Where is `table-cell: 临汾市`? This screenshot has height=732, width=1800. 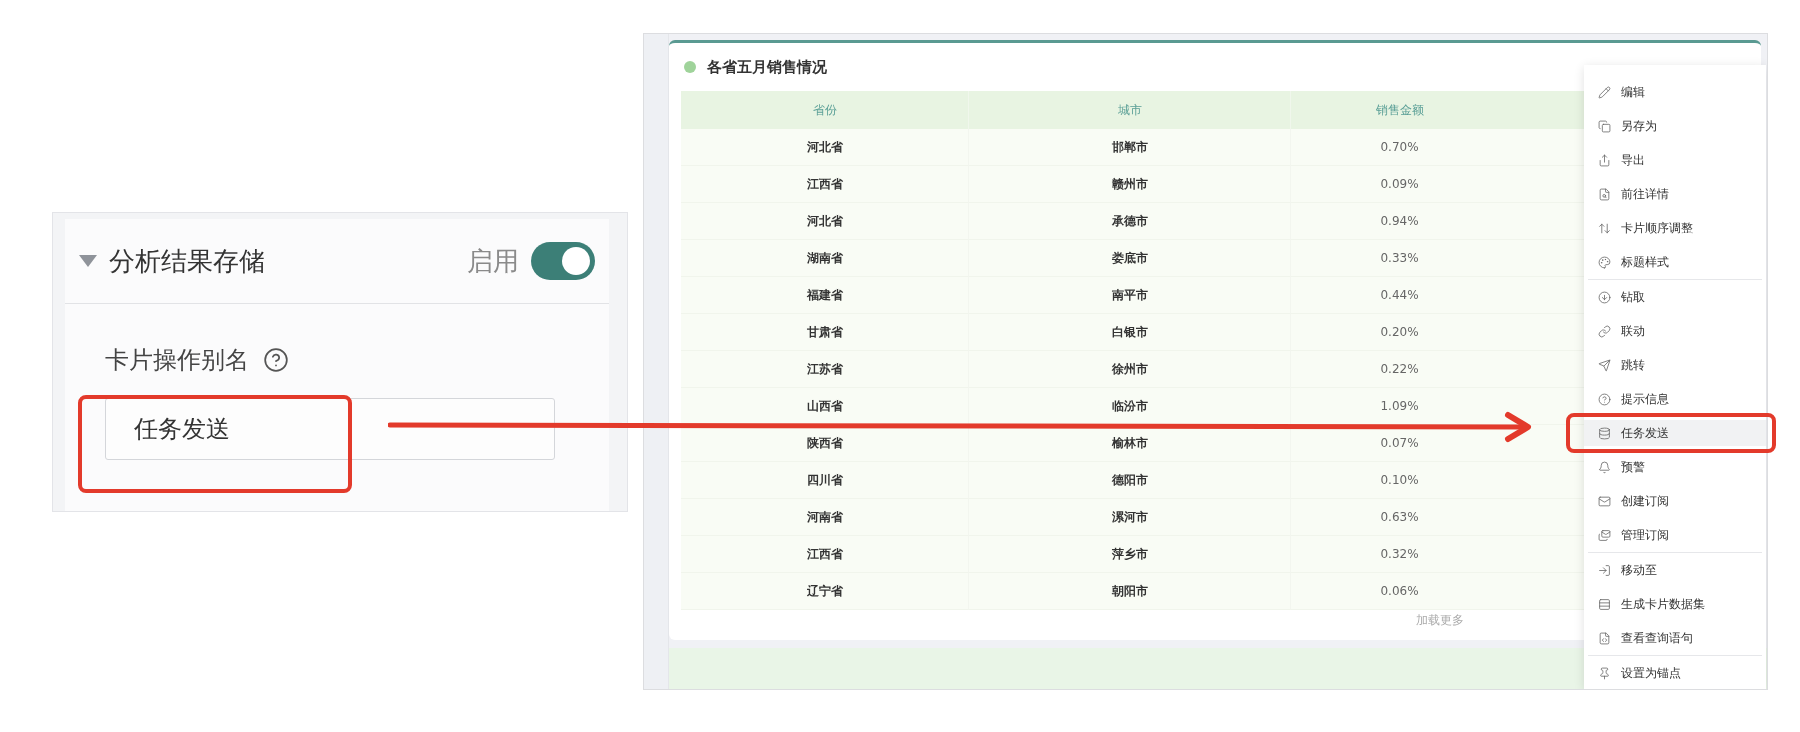 table-cell: 临汾市 is located at coordinates (1130, 406).